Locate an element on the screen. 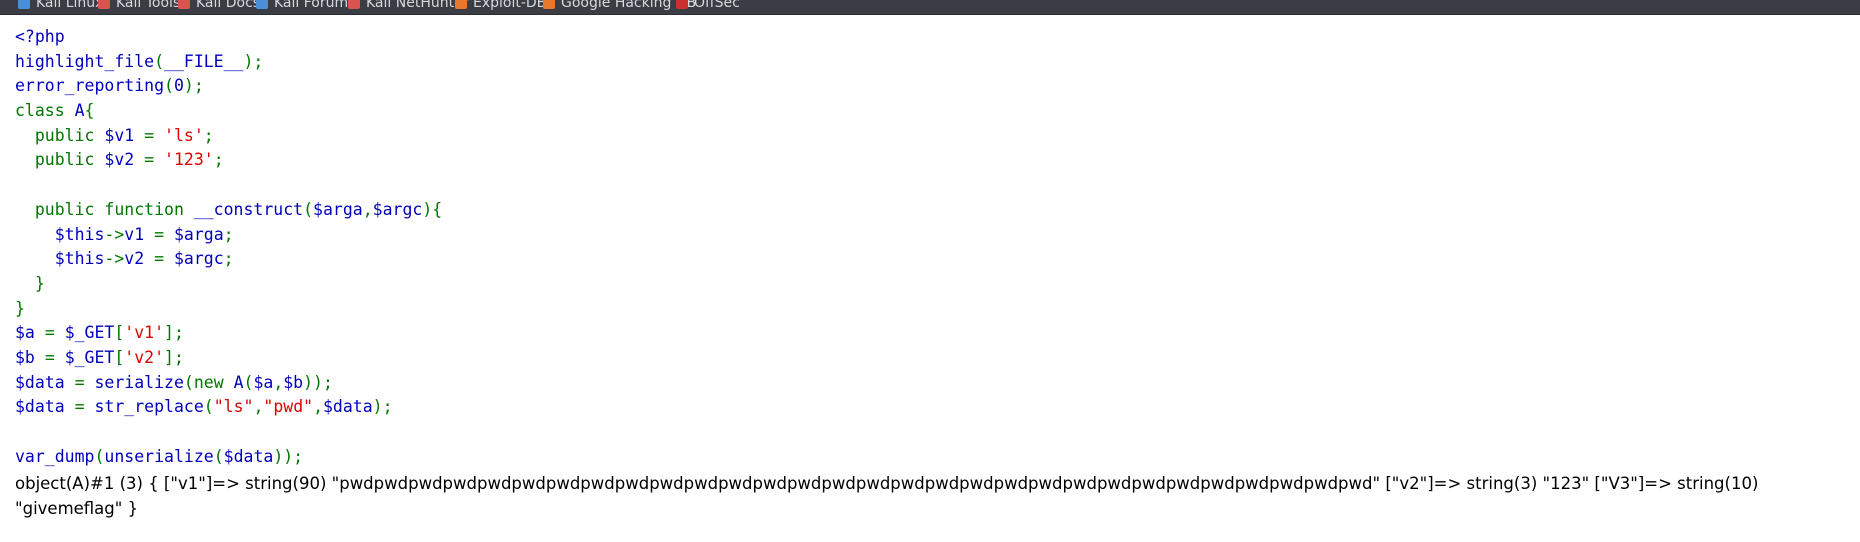 The width and height of the screenshot is (1860, 542). bookmark-offsec: OffSec is located at coordinates (708, 6).